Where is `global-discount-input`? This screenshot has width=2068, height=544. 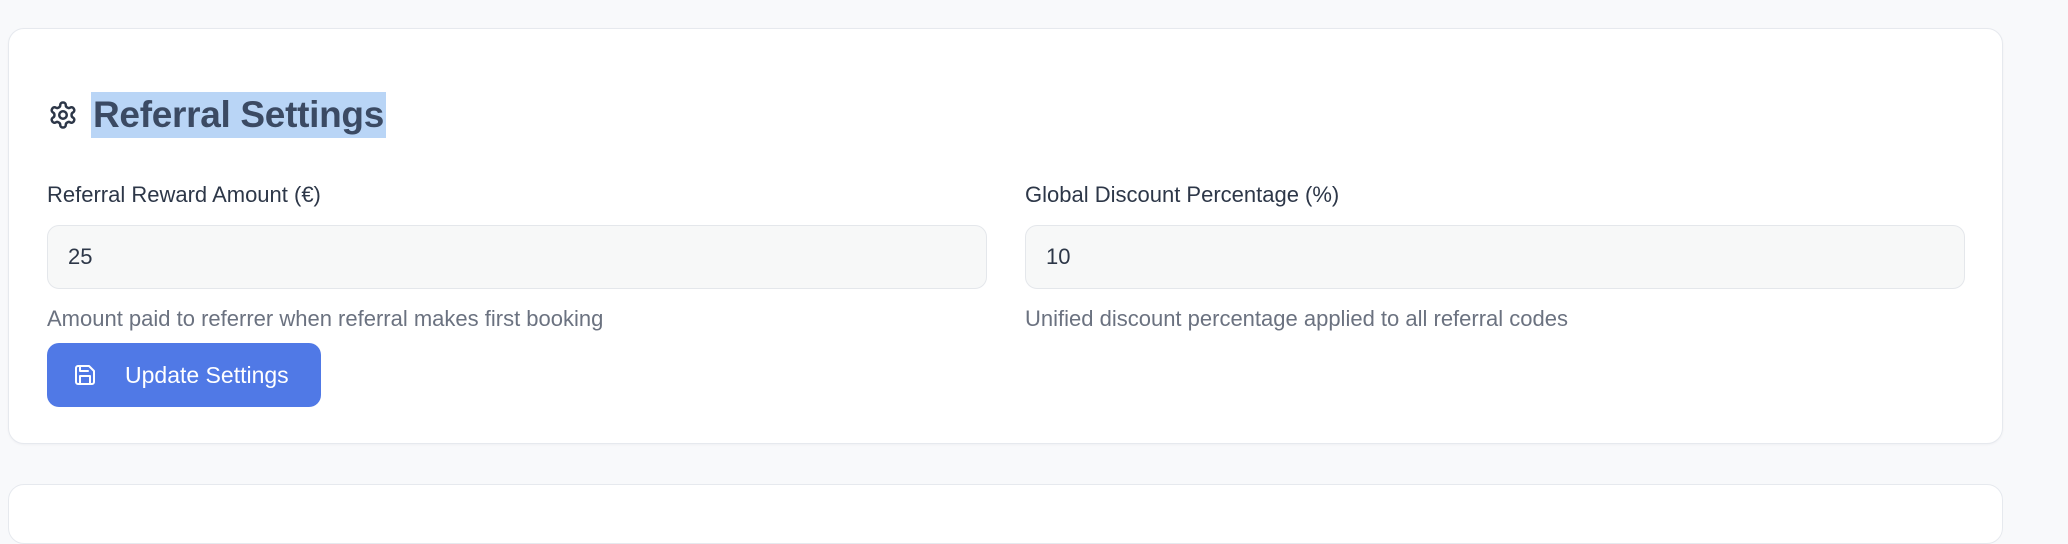
global-discount-input is located at coordinates (1495, 257).